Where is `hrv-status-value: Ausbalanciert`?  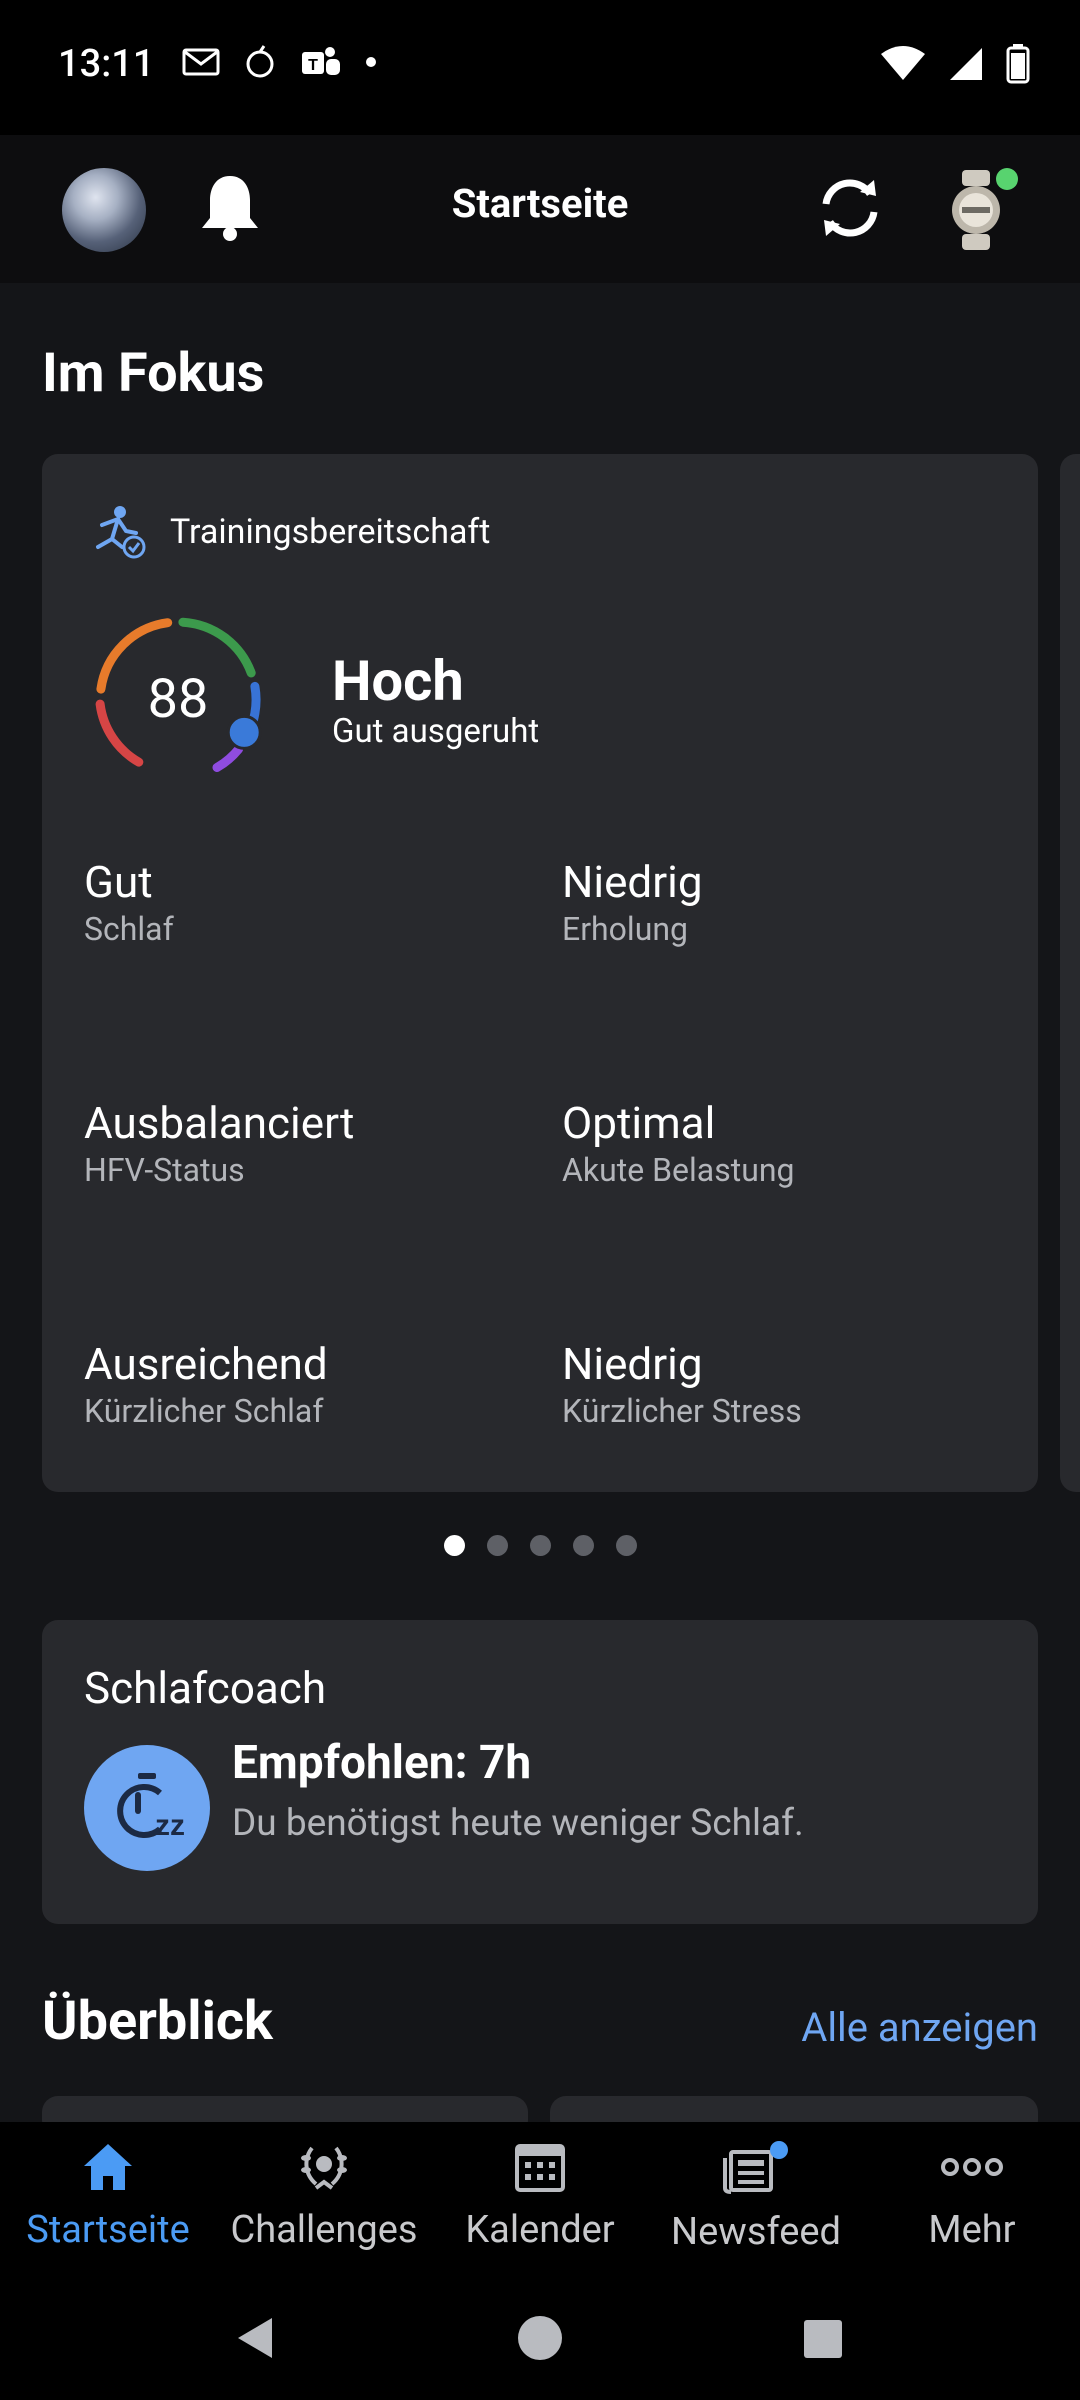
hrv-status-value: Ausbalanciert is located at coordinates (219, 1123).